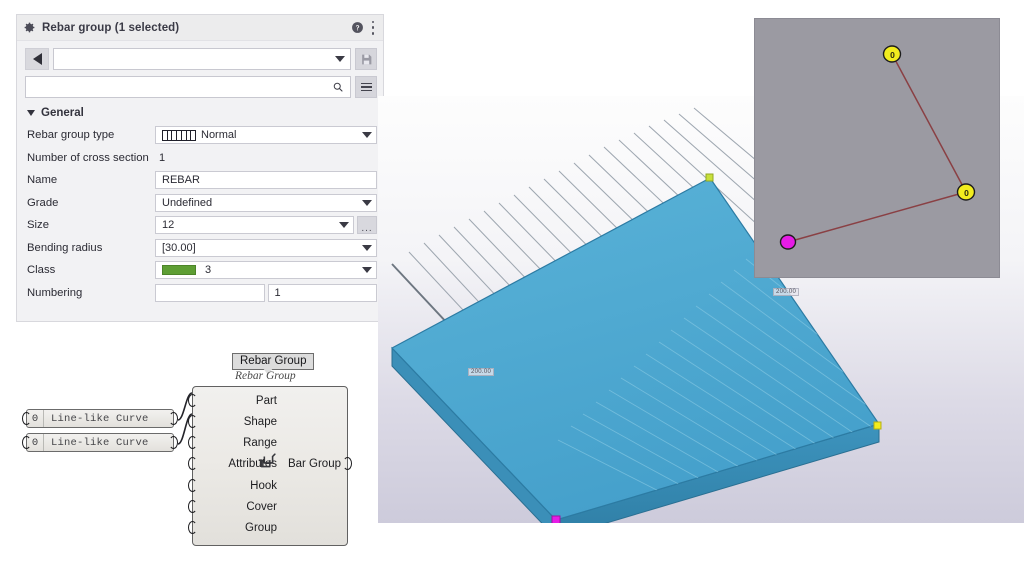 The height and width of the screenshot is (576, 1024). I want to click on row-value: [30.00], so click(179, 247).